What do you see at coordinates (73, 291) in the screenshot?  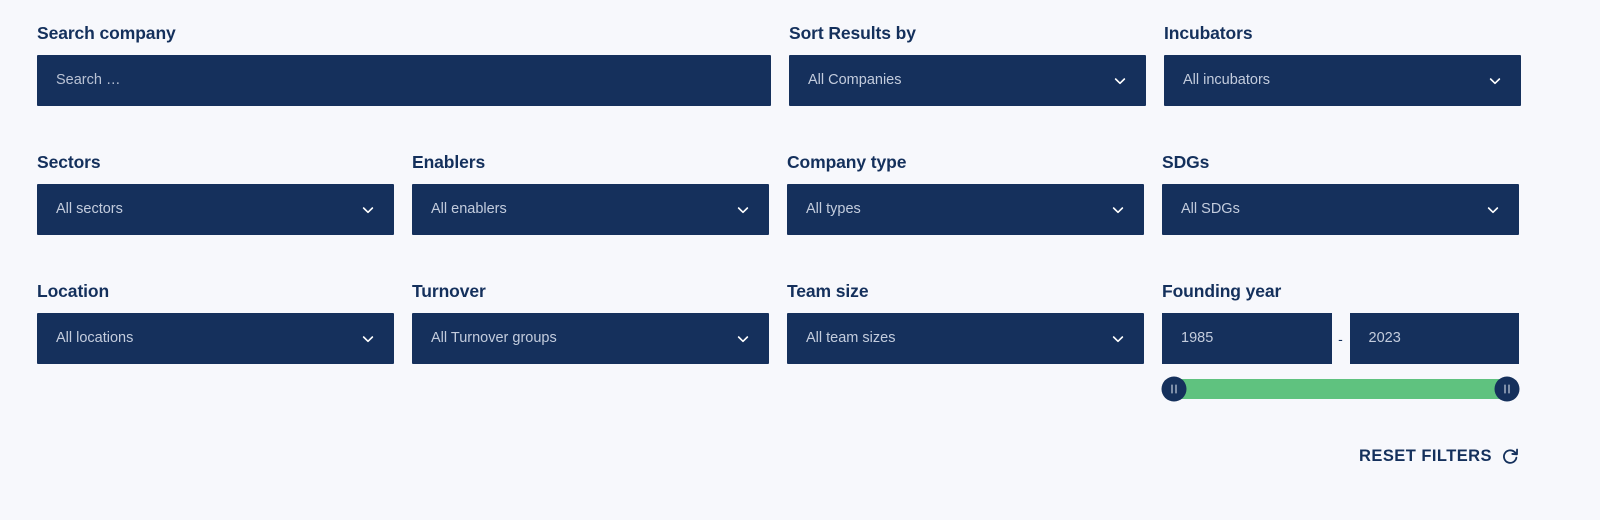 I see `label-location: Location` at bounding box center [73, 291].